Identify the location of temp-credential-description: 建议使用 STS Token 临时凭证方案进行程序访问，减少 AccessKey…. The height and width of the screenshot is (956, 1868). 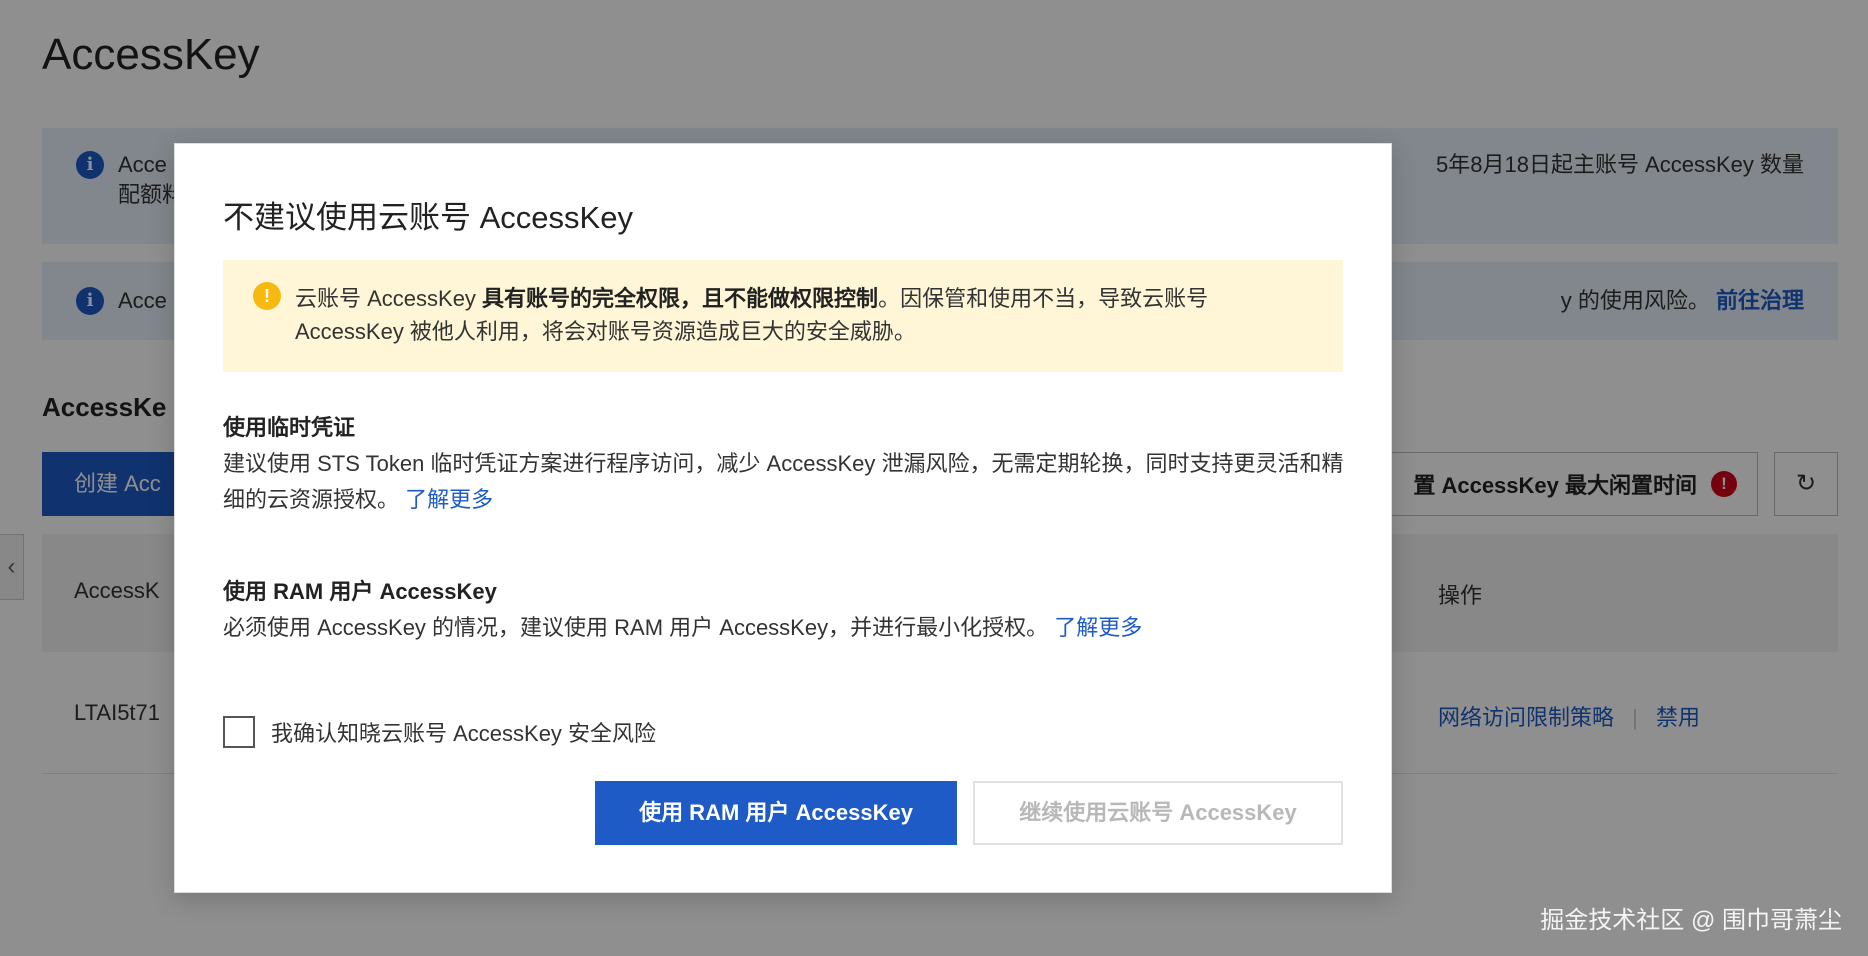
(783, 481).